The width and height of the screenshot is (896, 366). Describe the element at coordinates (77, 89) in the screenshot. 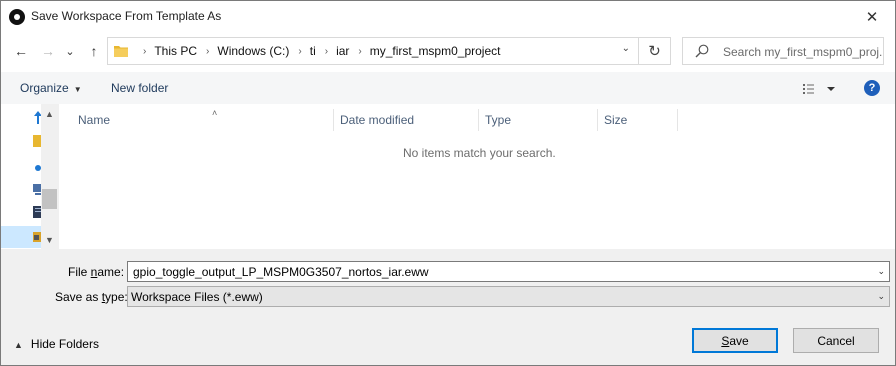

I see `caret-down-icon: ▼` at that location.